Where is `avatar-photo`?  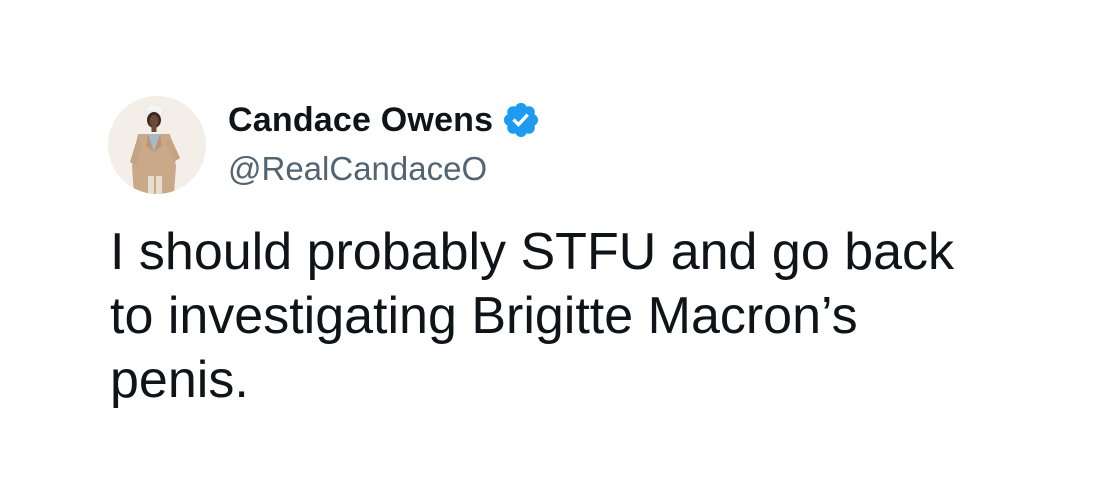 avatar-photo is located at coordinates (157, 145).